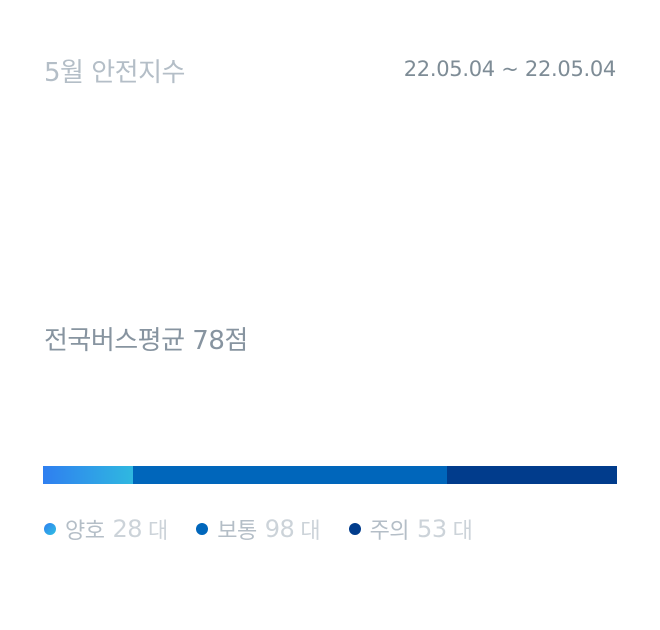 This screenshot has width=660, height=630. I want to click on legend-item-normal: 보통 98 대, so click(258, 529).